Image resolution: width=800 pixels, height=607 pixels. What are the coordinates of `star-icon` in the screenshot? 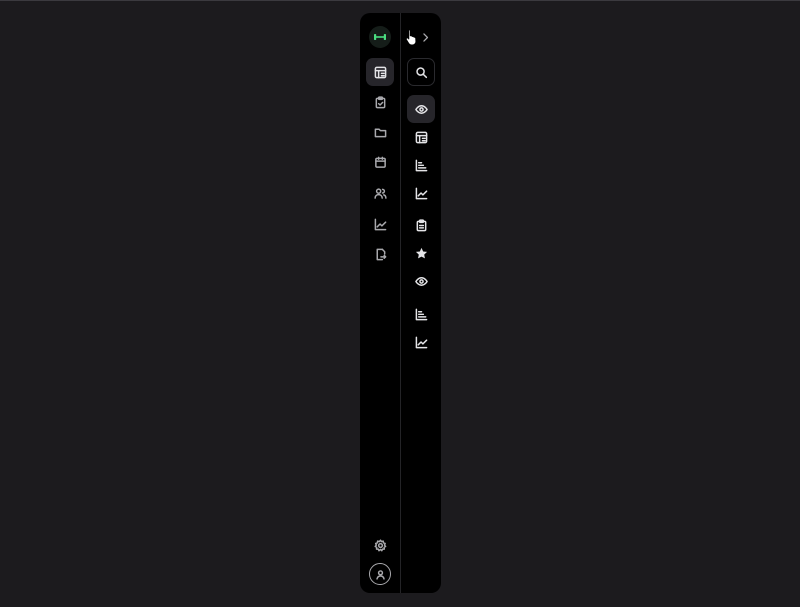 It's located at (421, 252).